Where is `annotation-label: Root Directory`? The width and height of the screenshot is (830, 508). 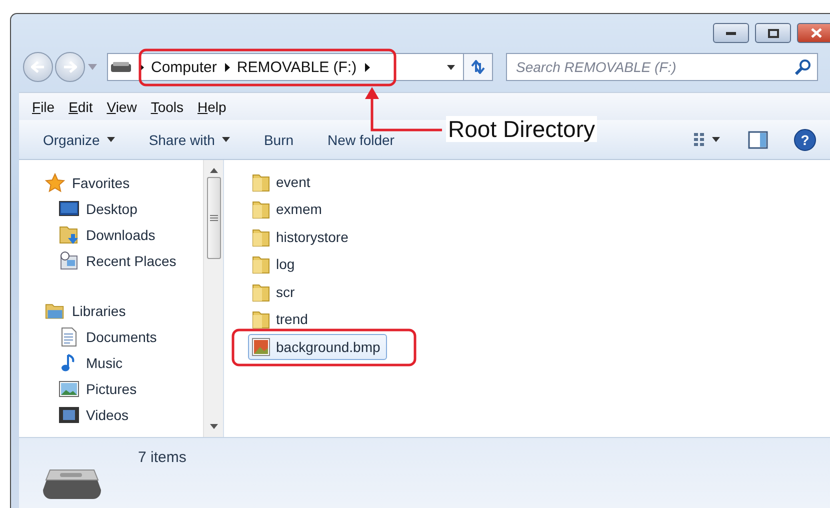
annotation-label: Root Directory is located at coordinates (521, 129).